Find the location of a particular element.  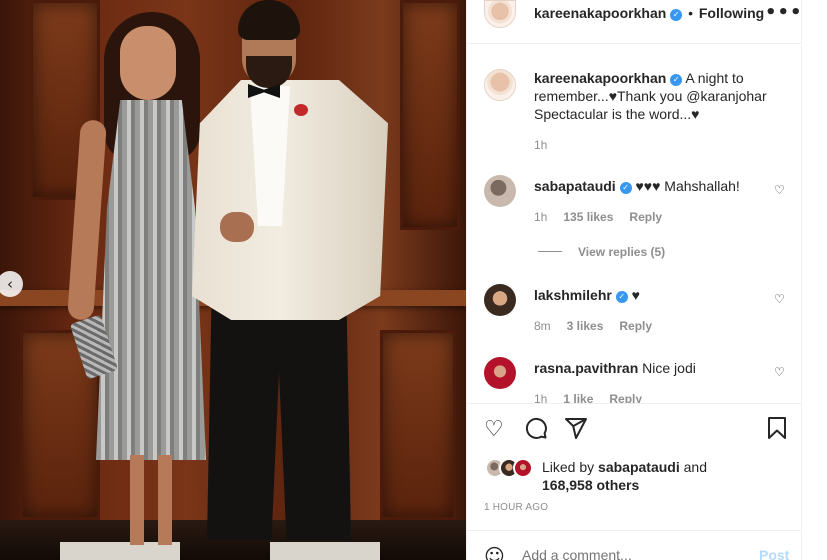

liked-by-and: and is located at coordinates (695, 467).